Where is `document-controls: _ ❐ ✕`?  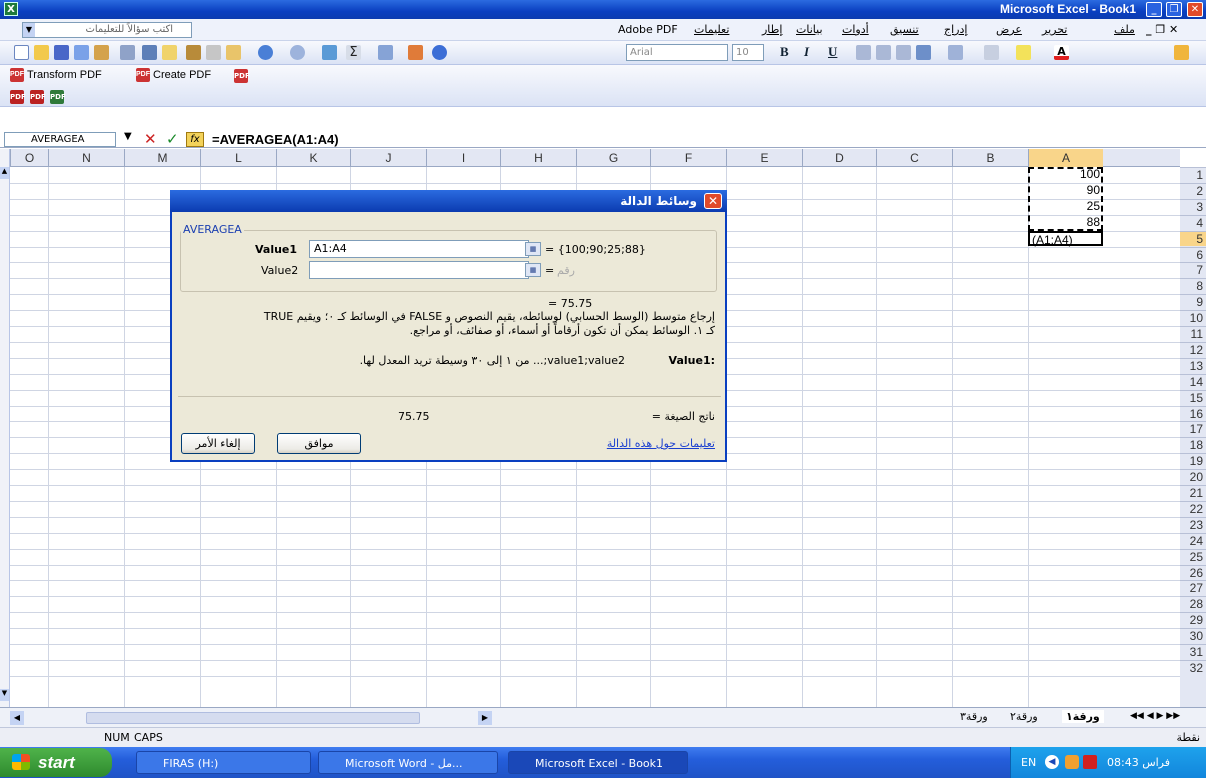 document-controls: _ ❐ ✕ is located at coordinates (1162, 29).